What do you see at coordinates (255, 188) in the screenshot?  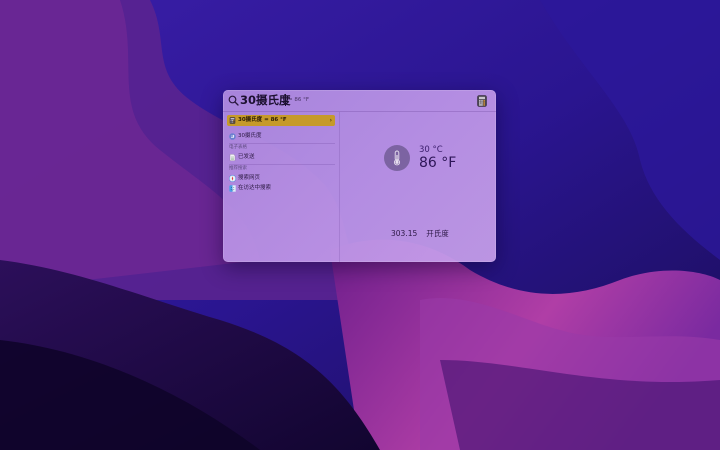 I see `result-label: 在访达中搜索` at bounding box center [255, 188].